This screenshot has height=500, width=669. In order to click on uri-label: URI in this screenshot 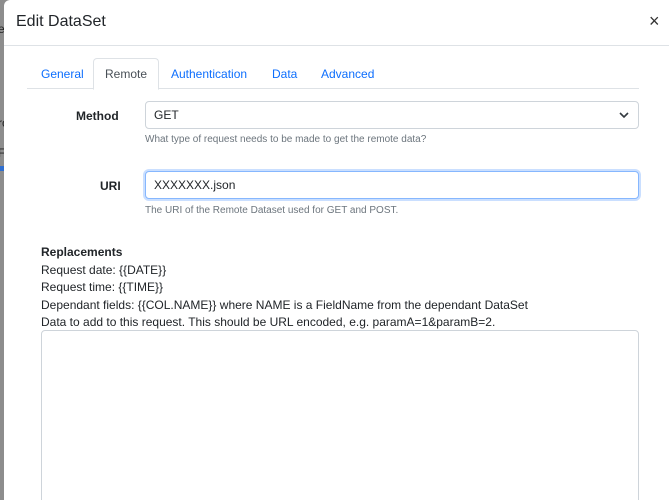, I will do `click(110, 186)`.